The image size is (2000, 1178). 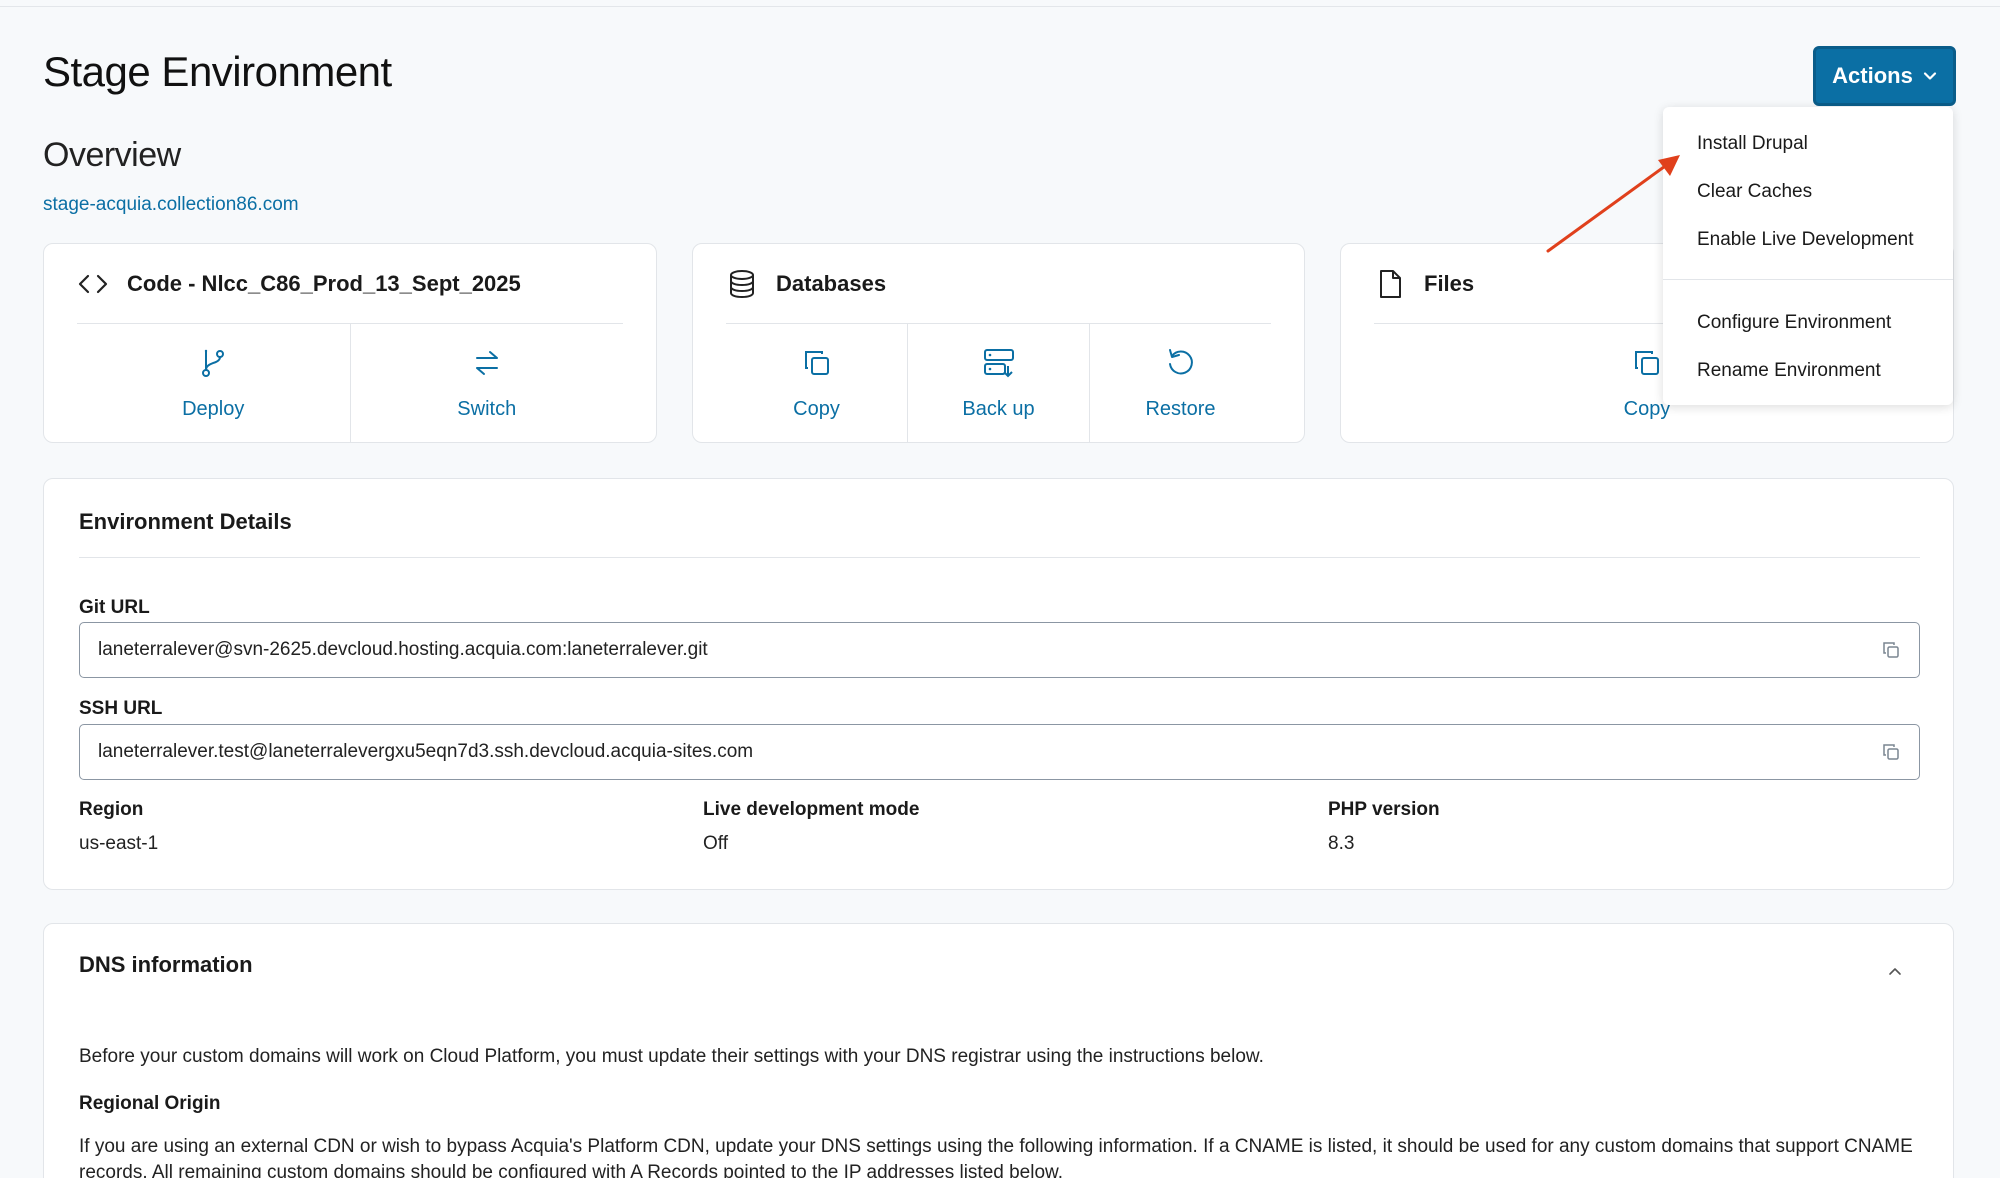 What do you see at coordinates (999, 557) in the screenshot?
I see `details-divider` at bounding box center [999, 557].